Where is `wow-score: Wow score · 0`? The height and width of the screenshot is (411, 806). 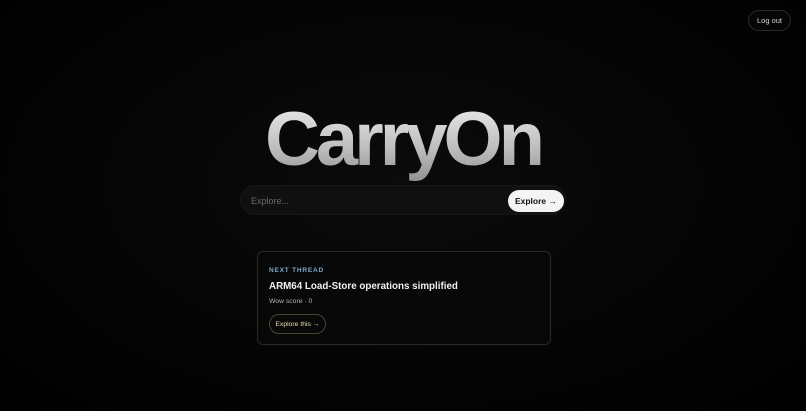
wow-score: Wow score · 0 is located at coordinates (291, 301).